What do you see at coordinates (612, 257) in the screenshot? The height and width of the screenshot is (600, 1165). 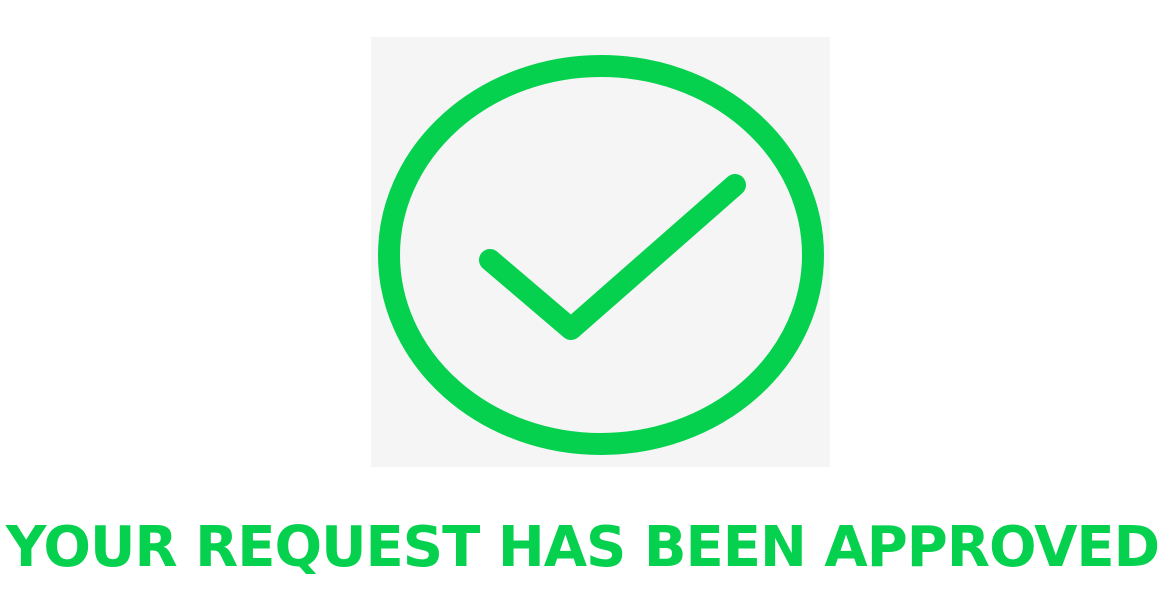 I see `check-mark` at bounding box center [612, 257].